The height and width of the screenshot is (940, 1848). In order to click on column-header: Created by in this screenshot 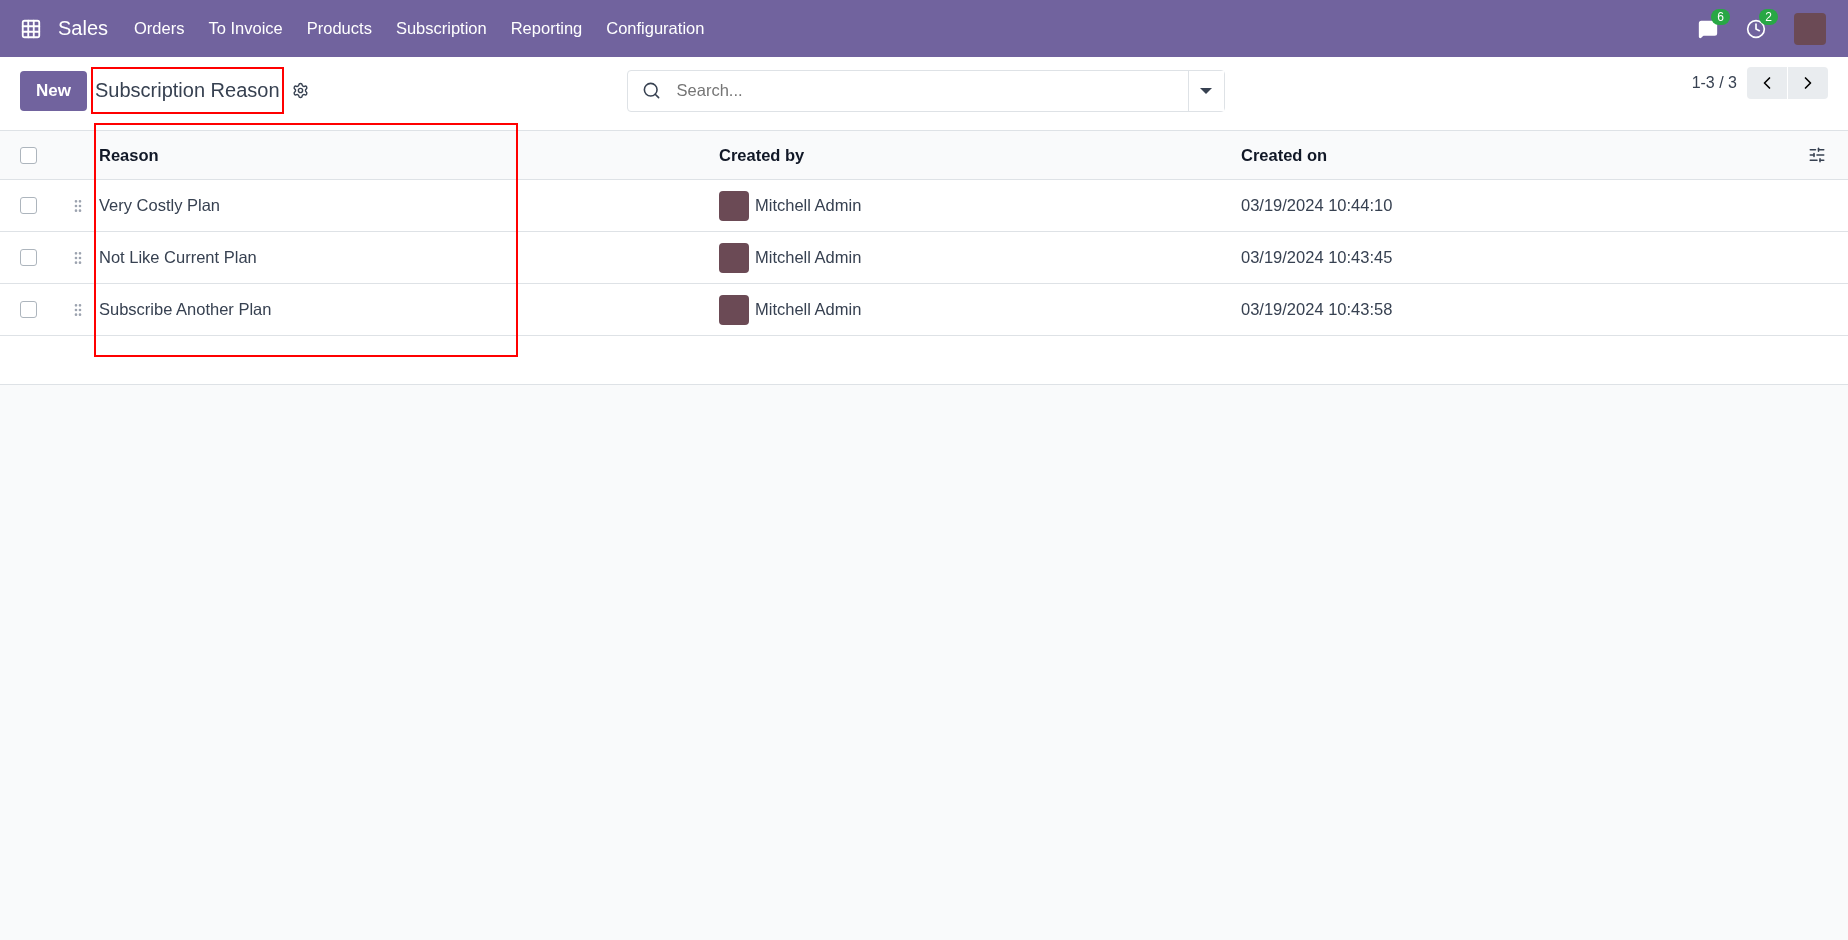, I will do `click(762, 155)`.